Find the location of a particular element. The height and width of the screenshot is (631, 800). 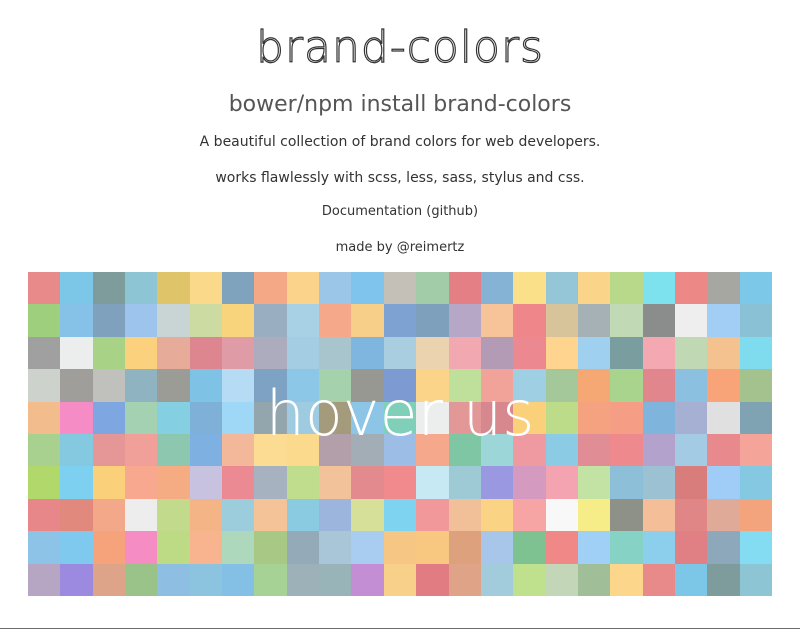

documentation-link: Documentation (github) is located at coordinates (400, 211).